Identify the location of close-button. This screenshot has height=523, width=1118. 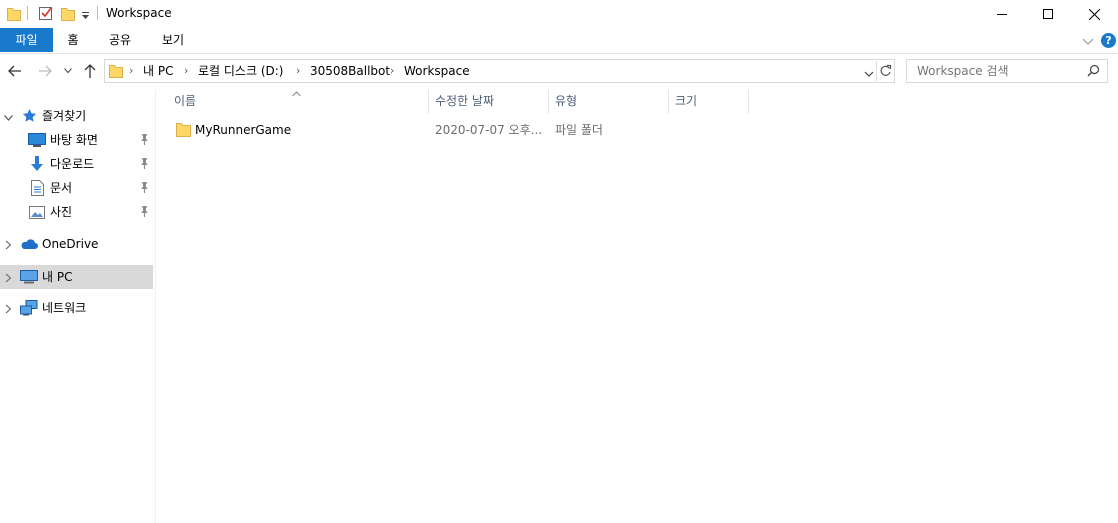
(1094, 14).